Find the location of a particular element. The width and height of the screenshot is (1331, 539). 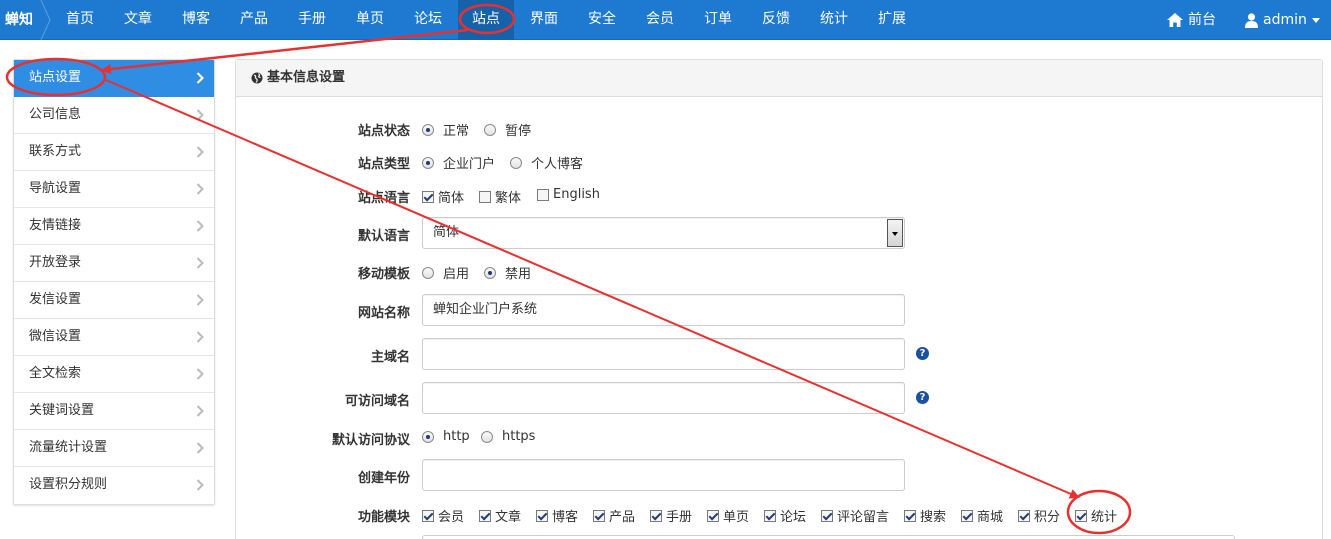

label-site-language: 站点语言 is located at coordinates (383, 198).